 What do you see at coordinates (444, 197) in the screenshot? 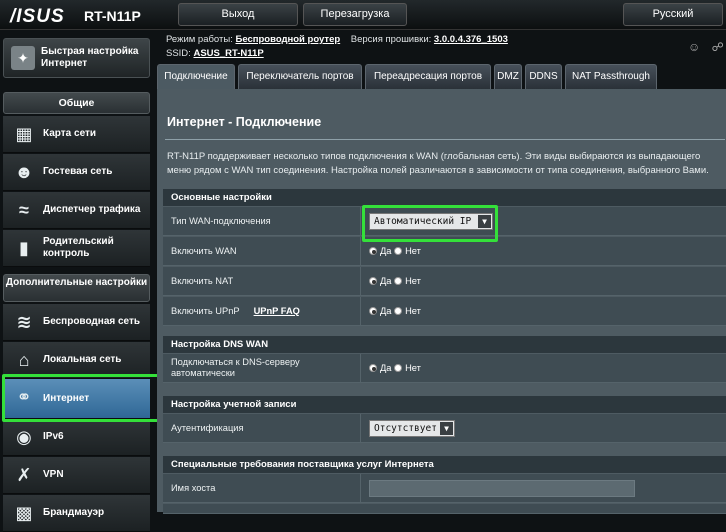
I see `basic-settings-header: Основные настройки` at bounding box center [444, 197].